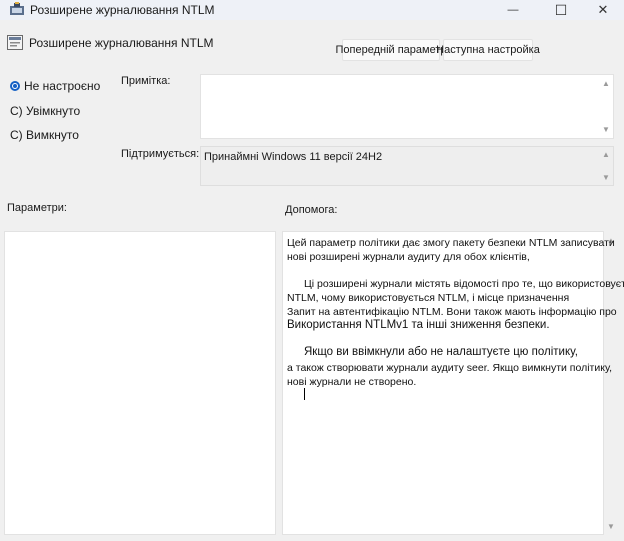 This screenshot has width=624, height=541. I want to click on radio-selected-icon, so click(15, 86).